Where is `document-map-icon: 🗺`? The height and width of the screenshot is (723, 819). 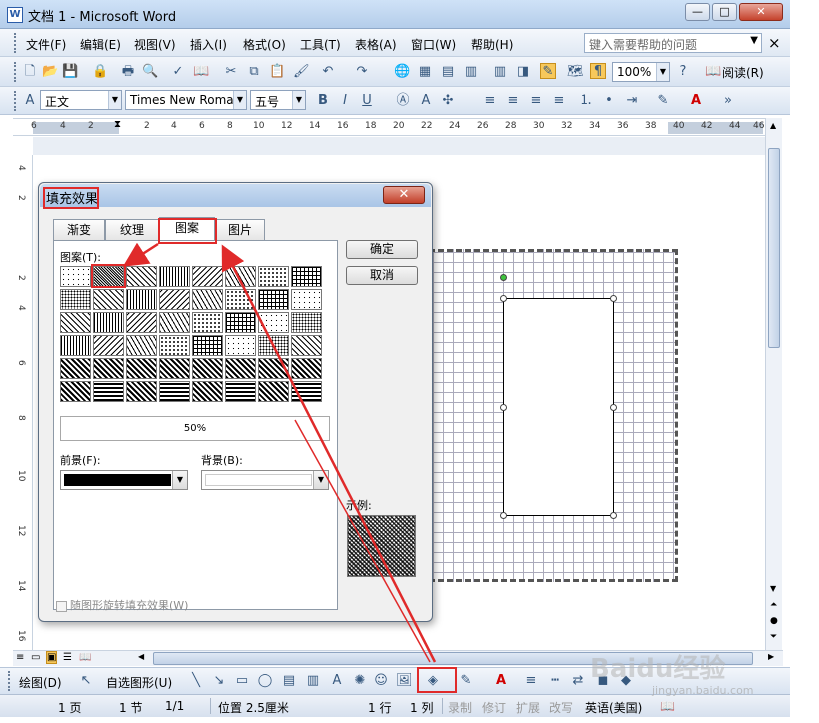 document-map-icon: 🗺 is located at coordinates (575, 72).